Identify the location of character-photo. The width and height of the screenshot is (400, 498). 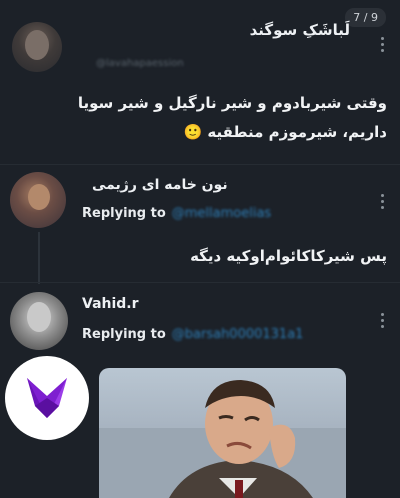
(222, 439).